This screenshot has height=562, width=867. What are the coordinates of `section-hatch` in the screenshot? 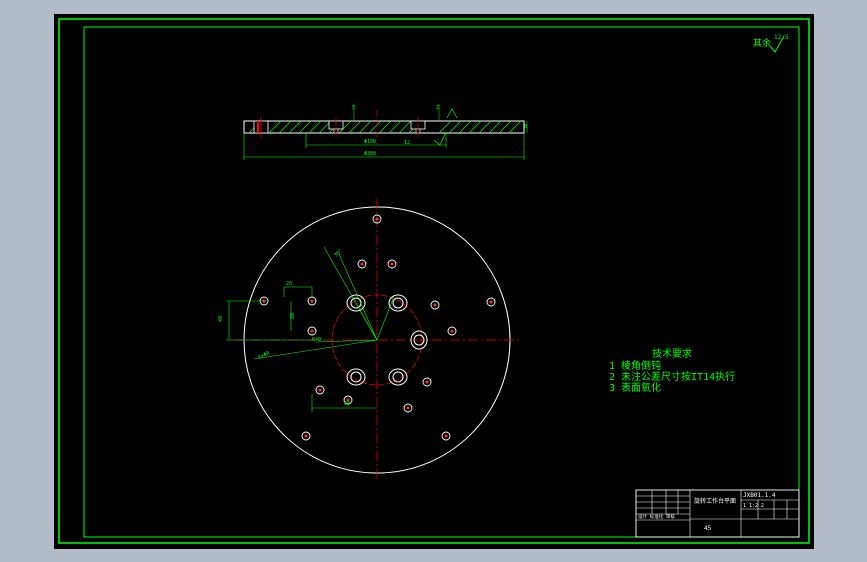 It's located at (385, 127).